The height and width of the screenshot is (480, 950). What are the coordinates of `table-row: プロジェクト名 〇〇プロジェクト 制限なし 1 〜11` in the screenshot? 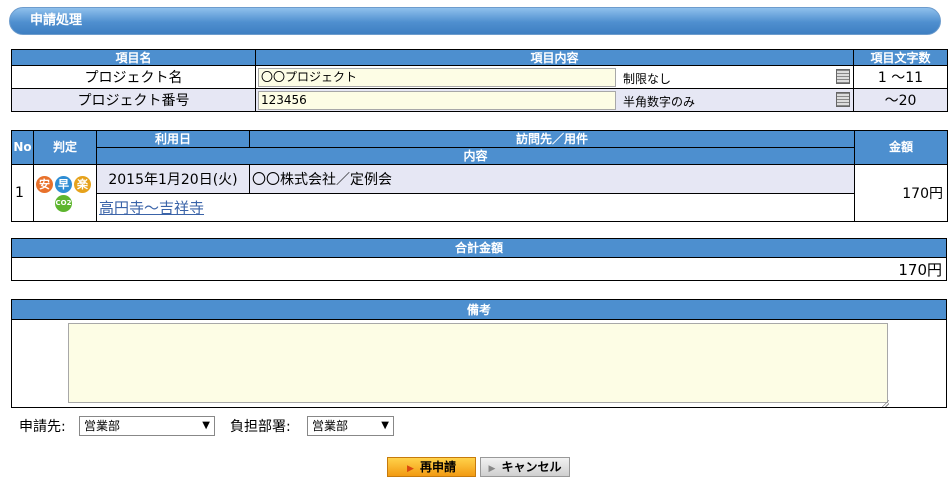 It's located at (479, 77).